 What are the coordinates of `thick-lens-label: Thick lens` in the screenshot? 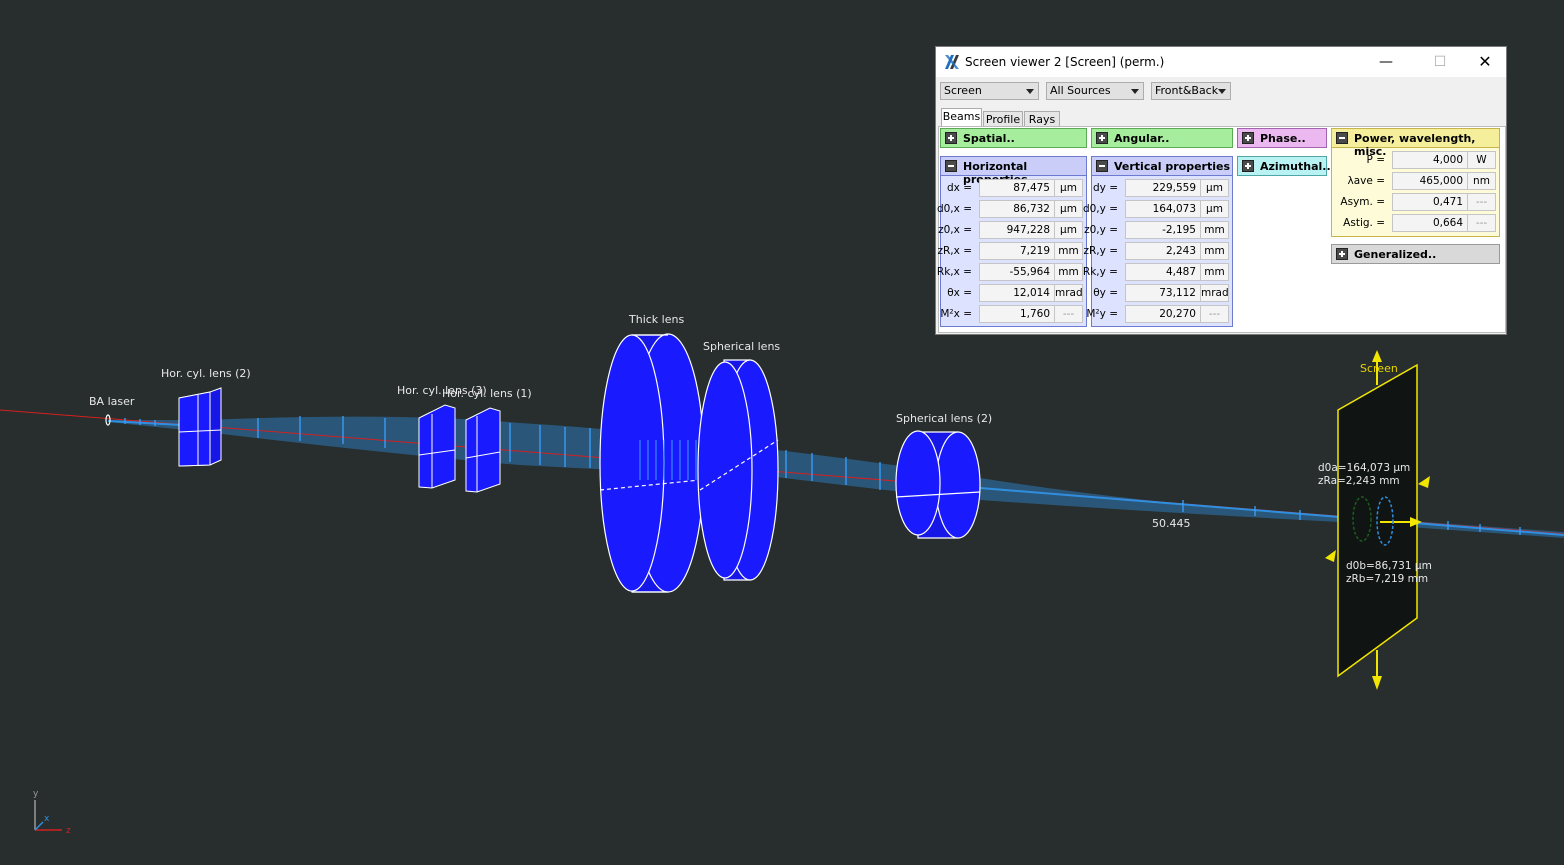 It's located at (656, 319).